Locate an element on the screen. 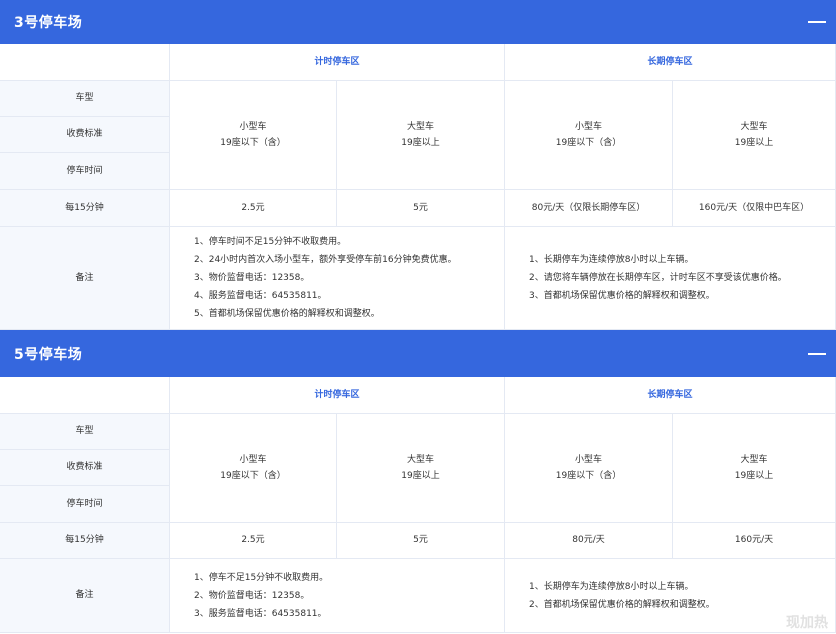  rate-value: 80元/天 is located at coordinates (589, 541).